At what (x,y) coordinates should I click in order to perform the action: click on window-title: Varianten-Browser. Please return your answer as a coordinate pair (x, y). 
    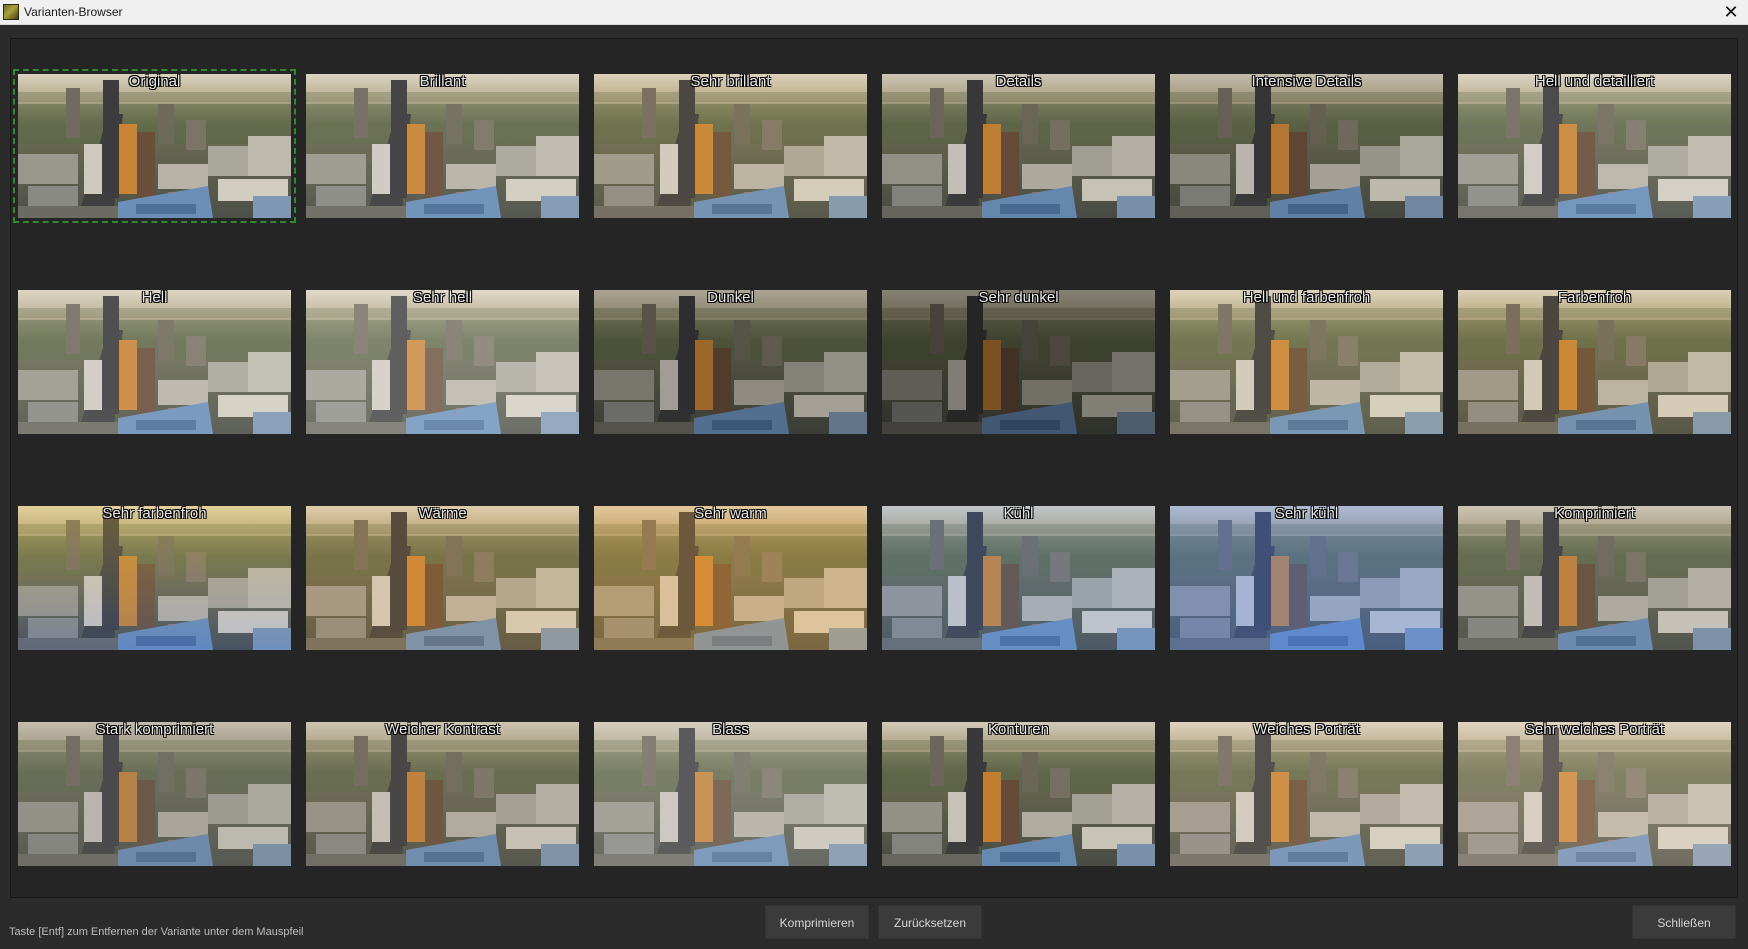
    Looking at the image, I should click on (73, 12).